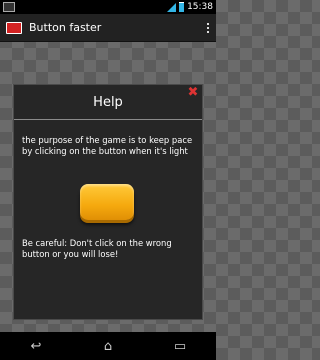 The width and height of the screenshot is (320, 360). Describe the element at coordinates (200, 7) in the screenshot. I see `status-time: 15:38` at that location.